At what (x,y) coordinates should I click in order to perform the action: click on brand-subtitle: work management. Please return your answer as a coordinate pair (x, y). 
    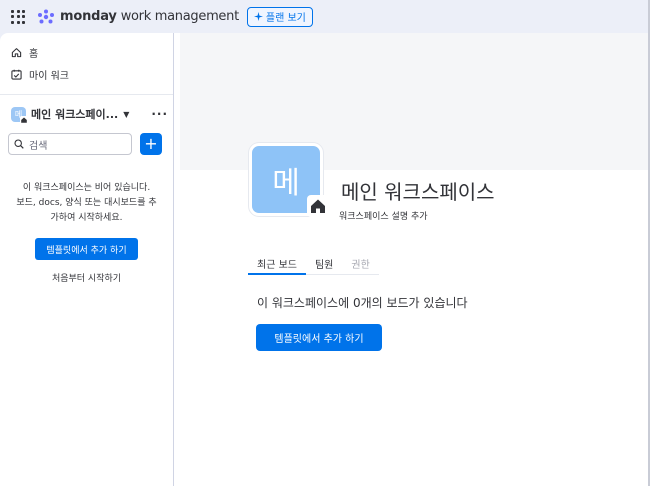
    Looking at the image, I should click on (179, 16).